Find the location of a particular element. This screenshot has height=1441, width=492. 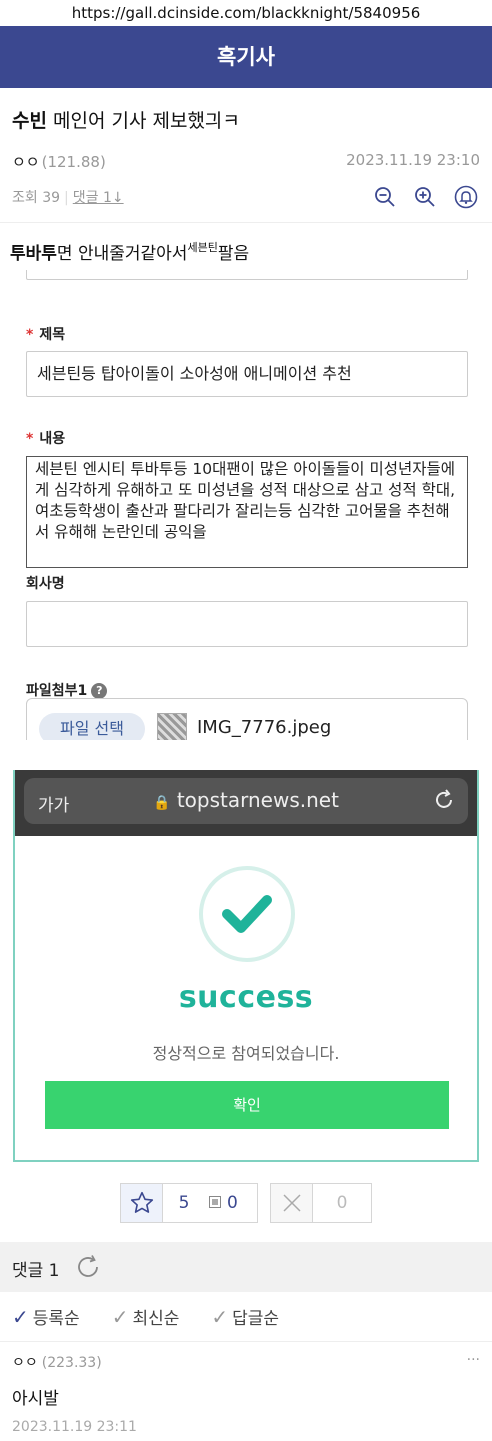

comments-link: 댓글 1↓ is located at coordinates (98, 198).